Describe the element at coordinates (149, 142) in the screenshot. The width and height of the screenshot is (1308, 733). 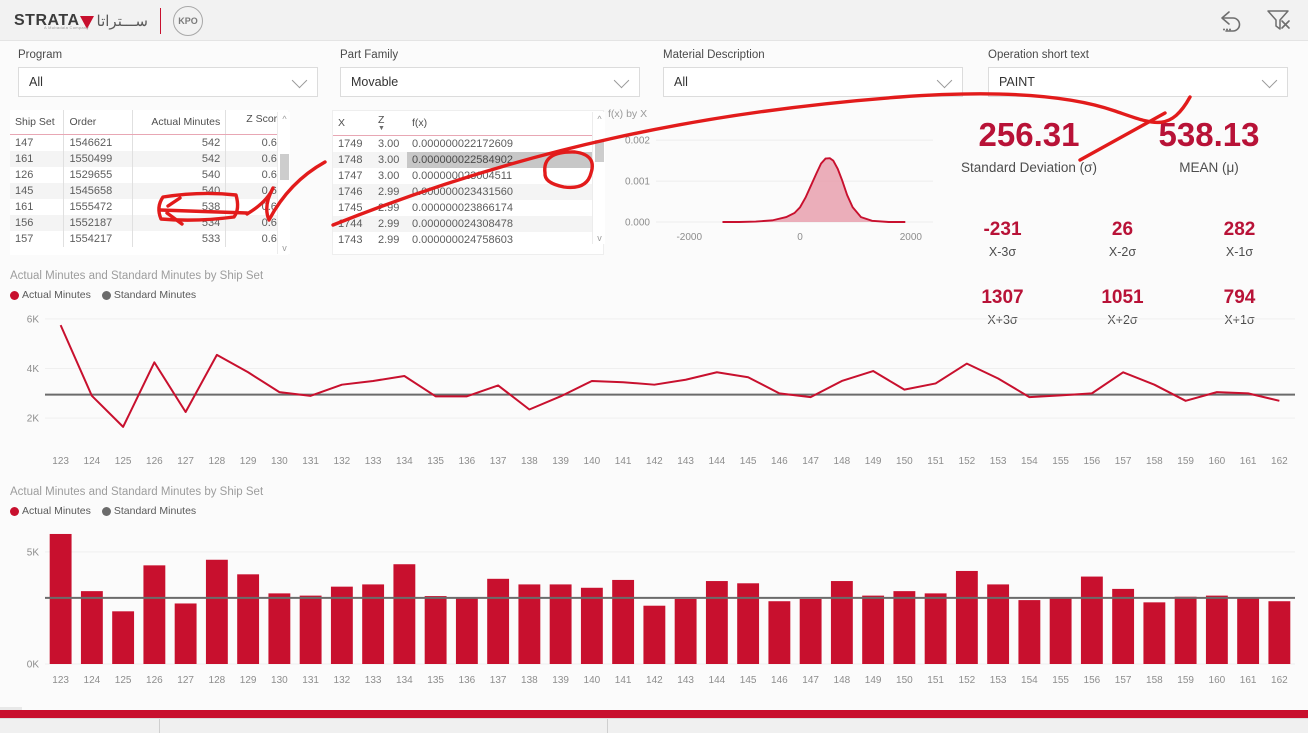
I see `table-row: 147 1546621 542 0.62` at that location.